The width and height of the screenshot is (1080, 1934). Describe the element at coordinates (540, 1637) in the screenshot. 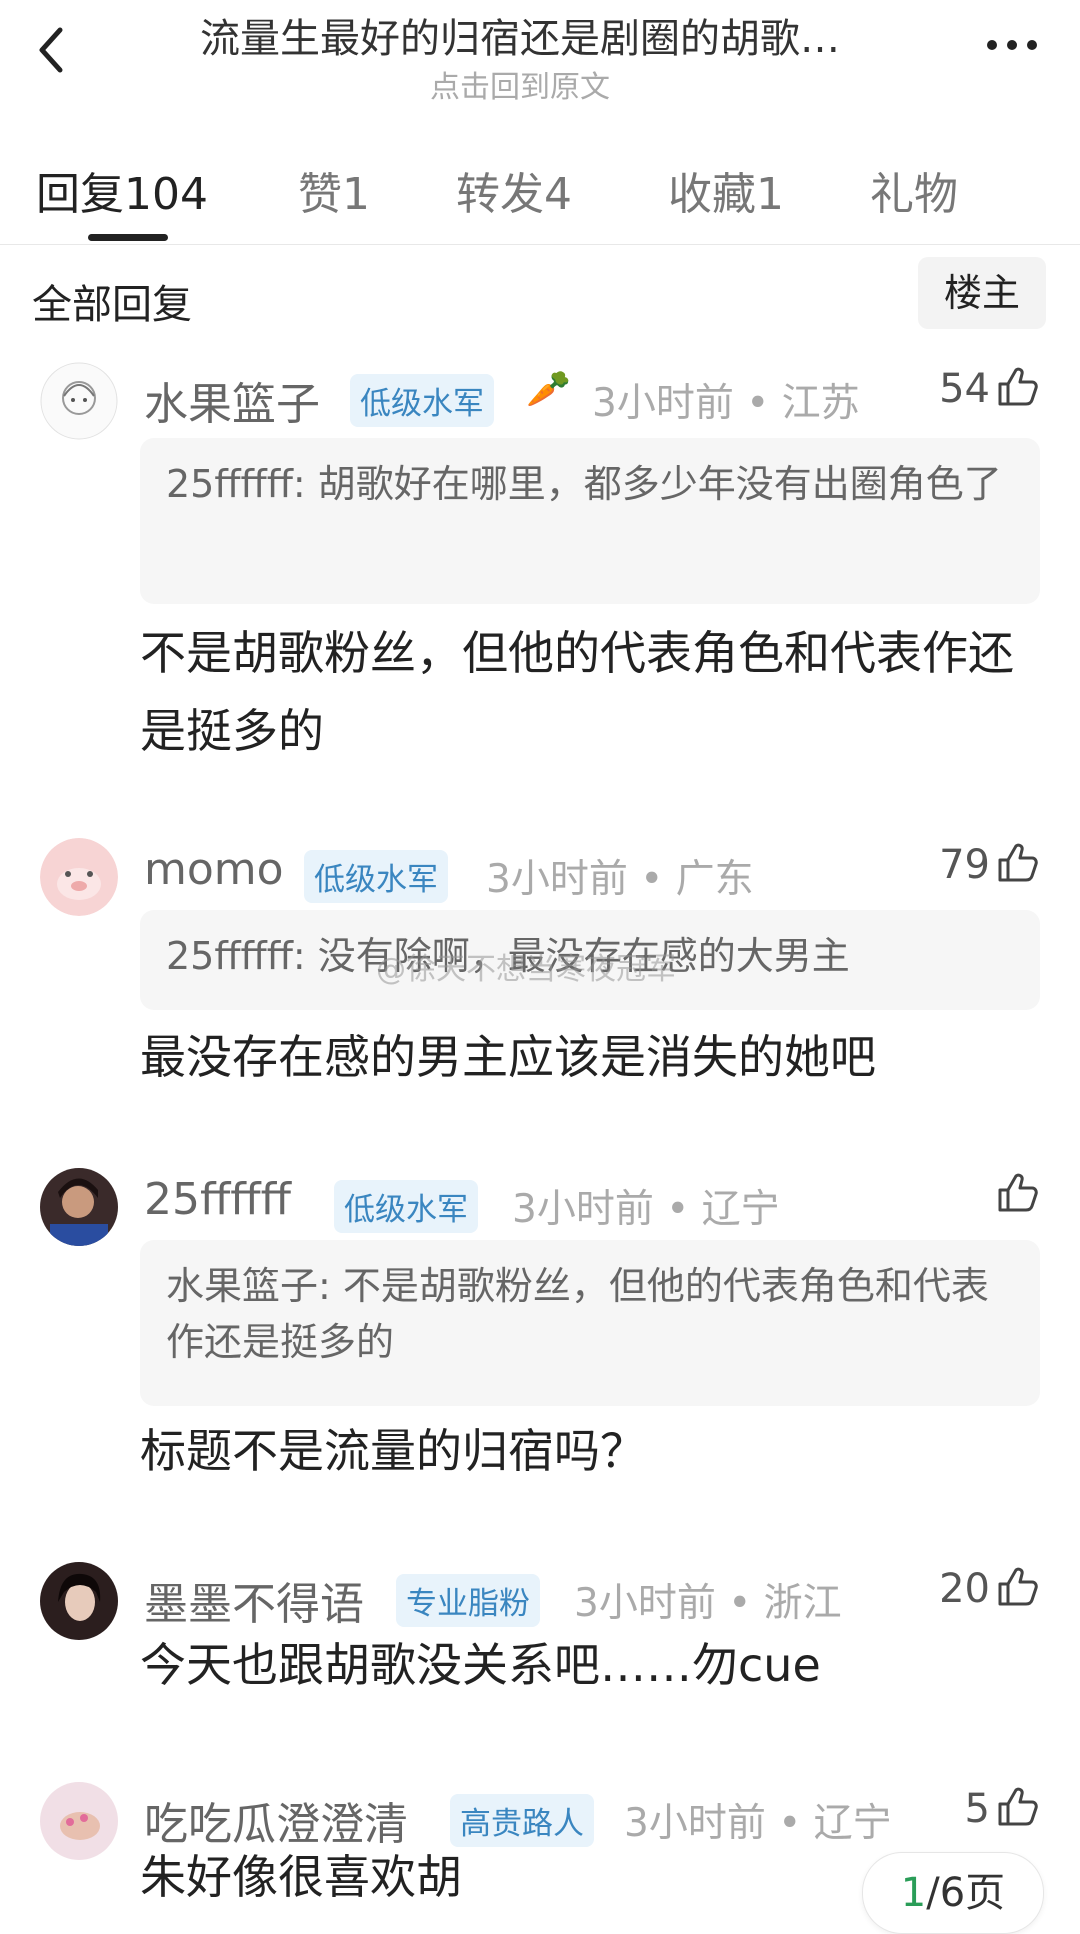

I see `comment-item: 墨墨不得语 专业脂粉 3小时前 • 浙江 20 今天也跟胡歌没关系吧……勿cue` at that location.